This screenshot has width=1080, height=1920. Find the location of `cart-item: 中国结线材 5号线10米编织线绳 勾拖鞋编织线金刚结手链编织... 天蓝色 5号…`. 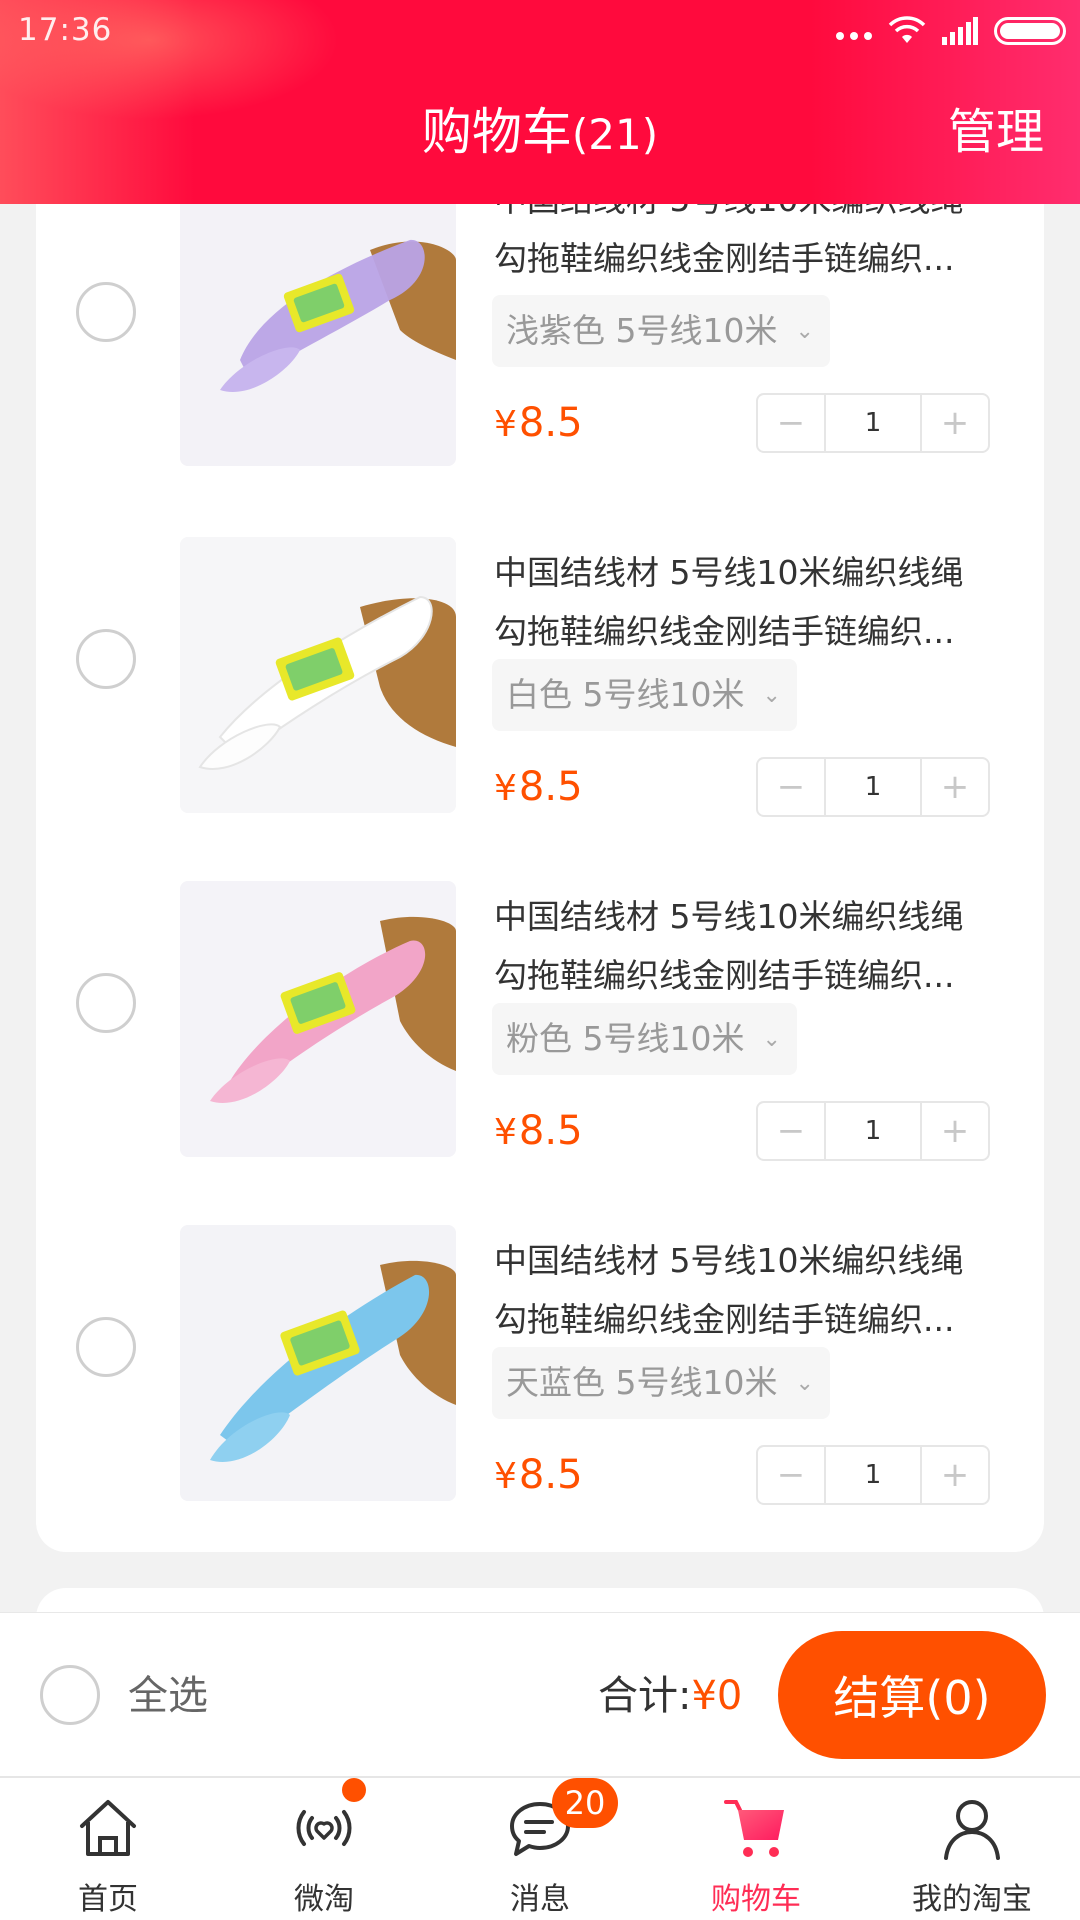

cart-item: 中国结线材 5号线10米编织线绳 勾拖鞋编织线金刚结手链编织... 天蓝色 5号… is located at coordinates (540, 1375).